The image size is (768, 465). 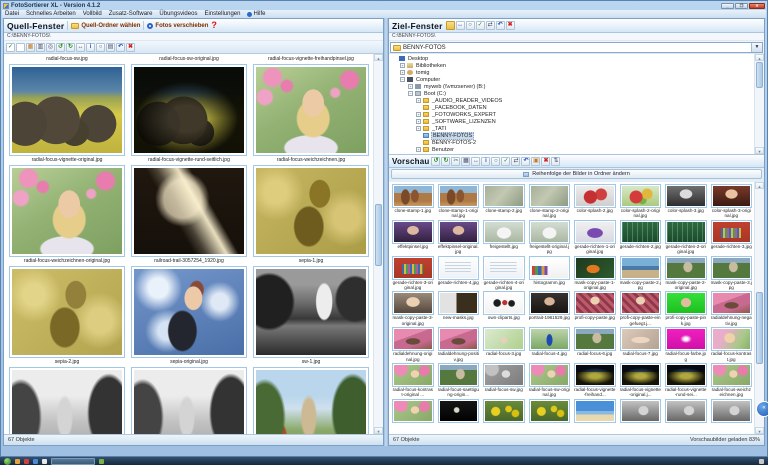 I want to click on check-page-icon: ✓, so click(x=480, y=25).